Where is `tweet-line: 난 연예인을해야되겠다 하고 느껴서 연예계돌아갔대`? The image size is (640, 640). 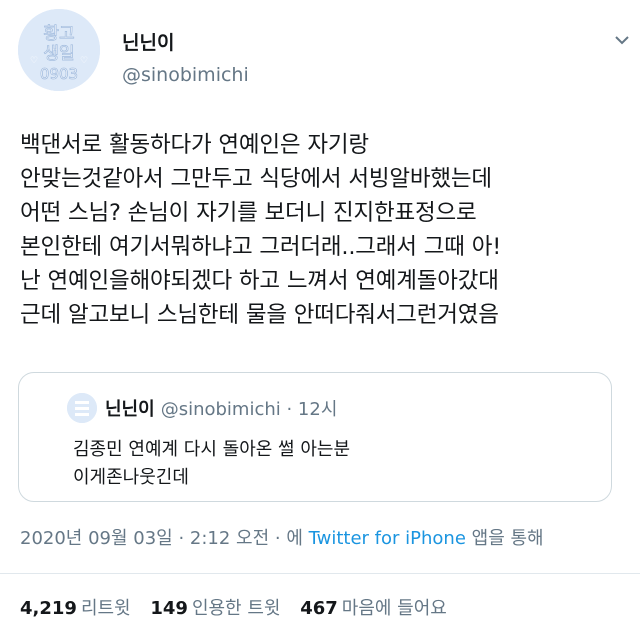
tweet-line: 난 연예인을해야되겠다 하고 느껴서 연예계돌아갔대 is located at coordinates (259, 281).